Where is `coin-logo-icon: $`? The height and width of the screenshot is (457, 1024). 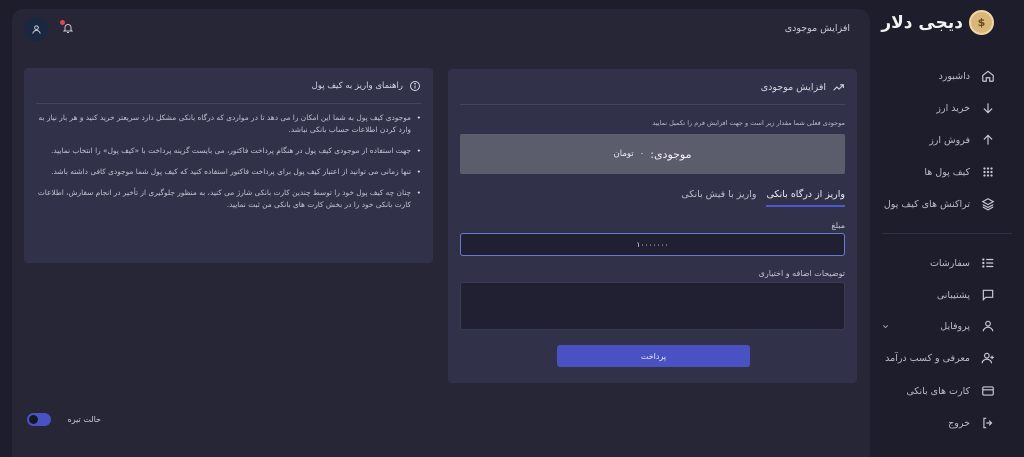
coin-logo-icon: $ is located at coordinates (981, 22).